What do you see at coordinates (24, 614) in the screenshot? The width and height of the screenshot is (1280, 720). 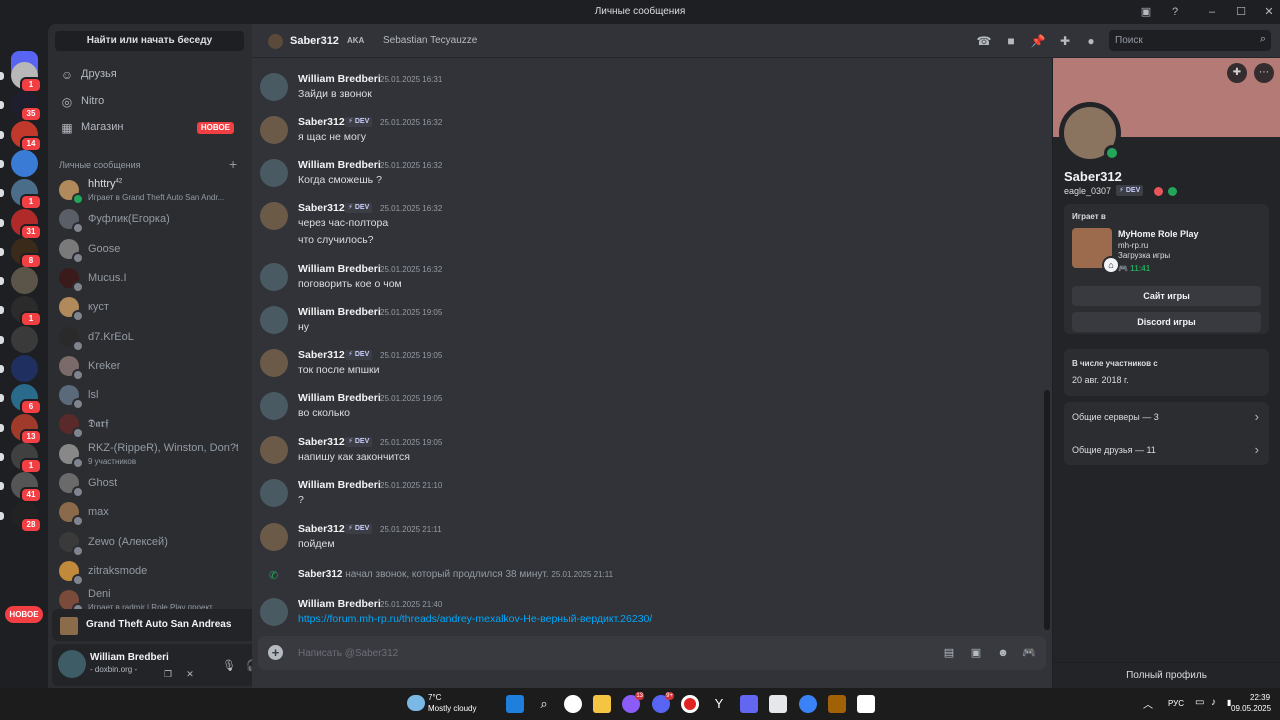 I see `new-badge: НОВОЕ` at bounding box center [24, 614].